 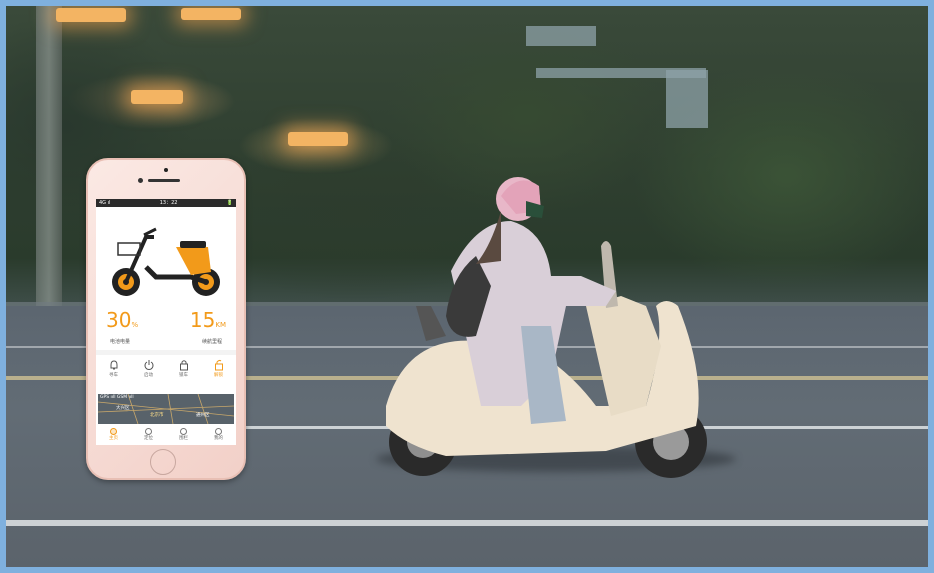 What do you see at coordinates (113, 365) in the screenshot?
I see `bell-icon` at bounding box center [113, 365].